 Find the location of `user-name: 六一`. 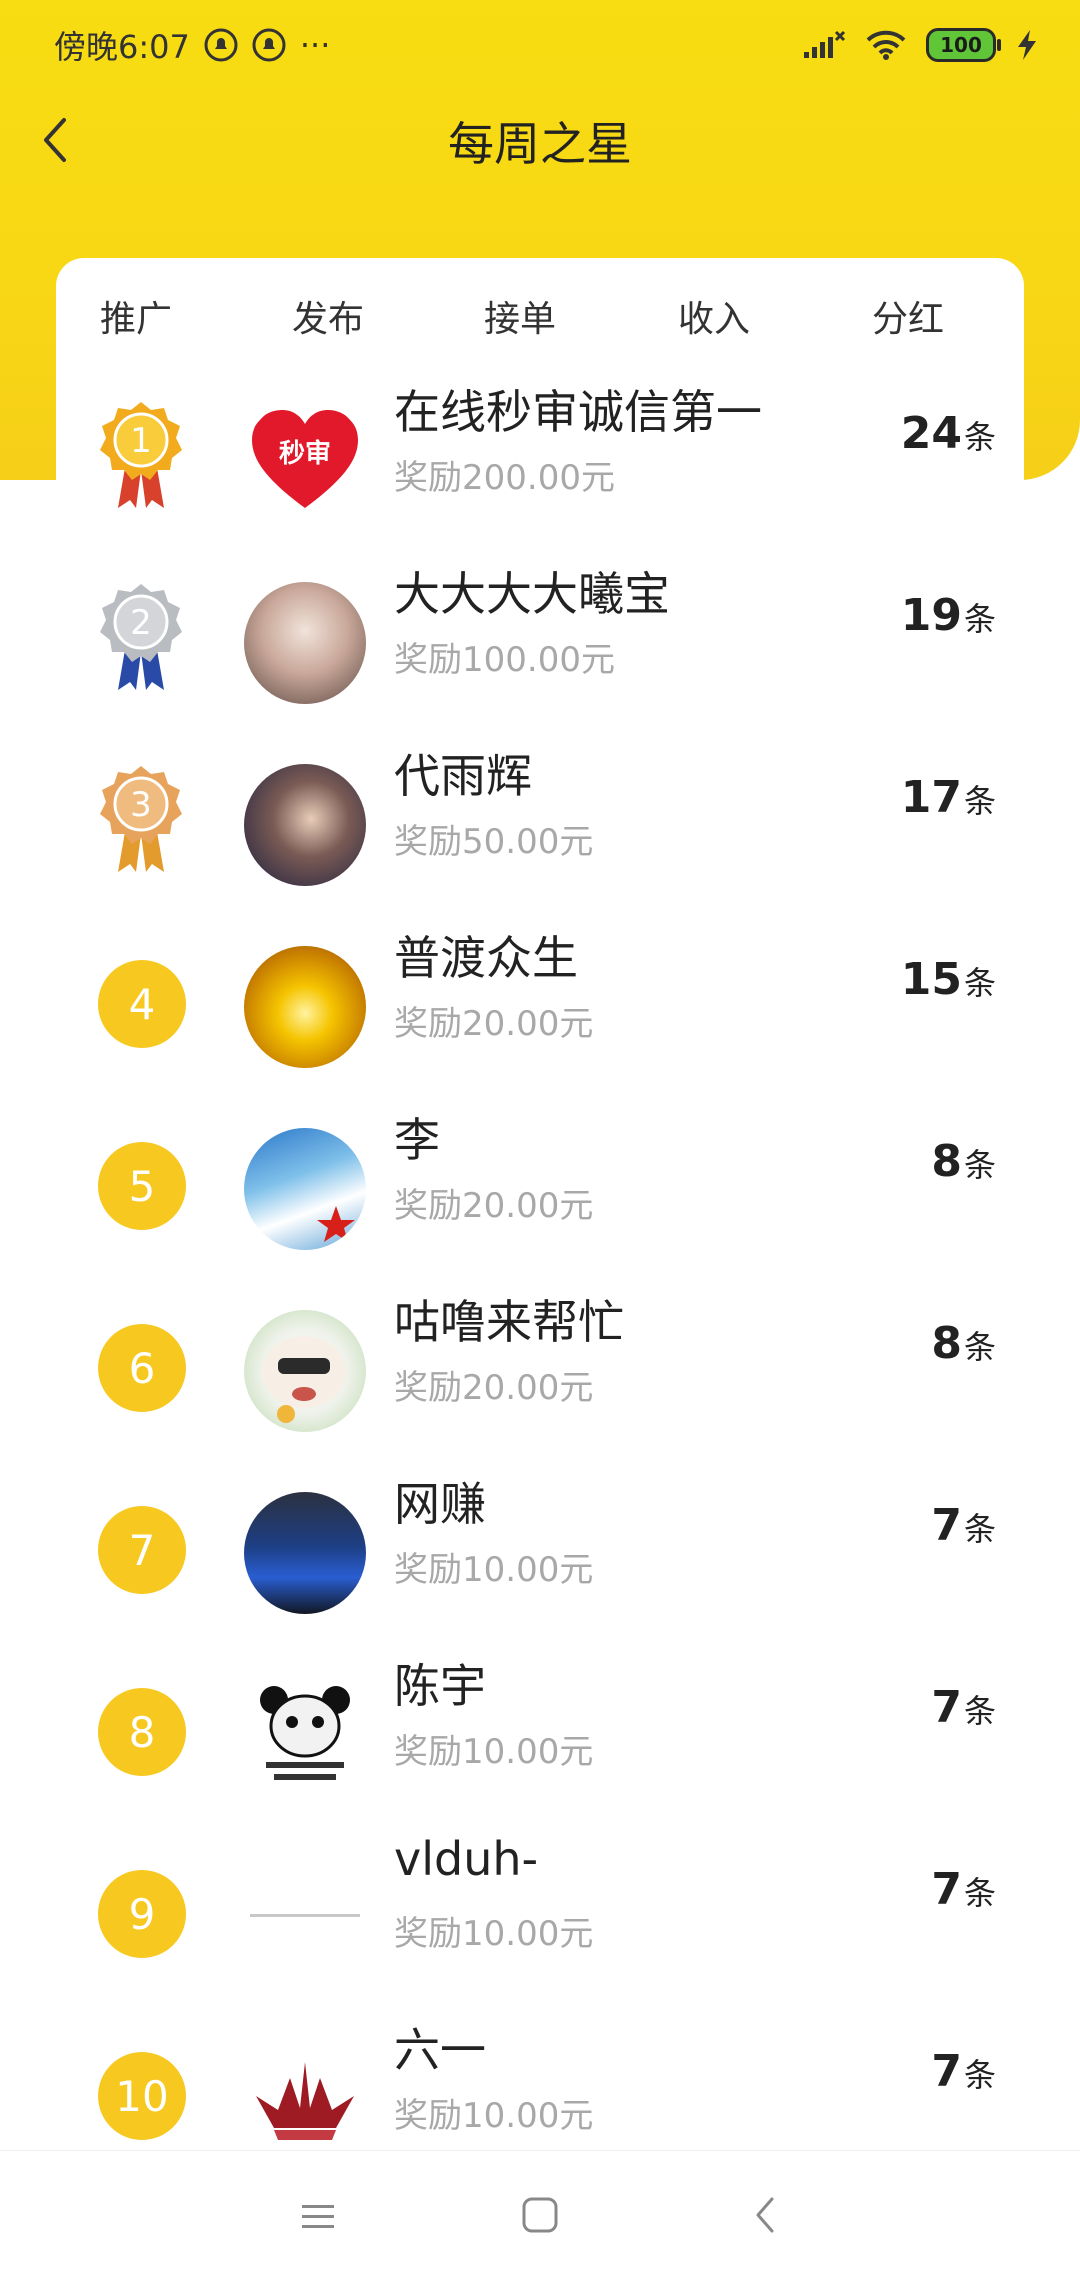

user-name: 六一 is located at coordinates (440, 2050).